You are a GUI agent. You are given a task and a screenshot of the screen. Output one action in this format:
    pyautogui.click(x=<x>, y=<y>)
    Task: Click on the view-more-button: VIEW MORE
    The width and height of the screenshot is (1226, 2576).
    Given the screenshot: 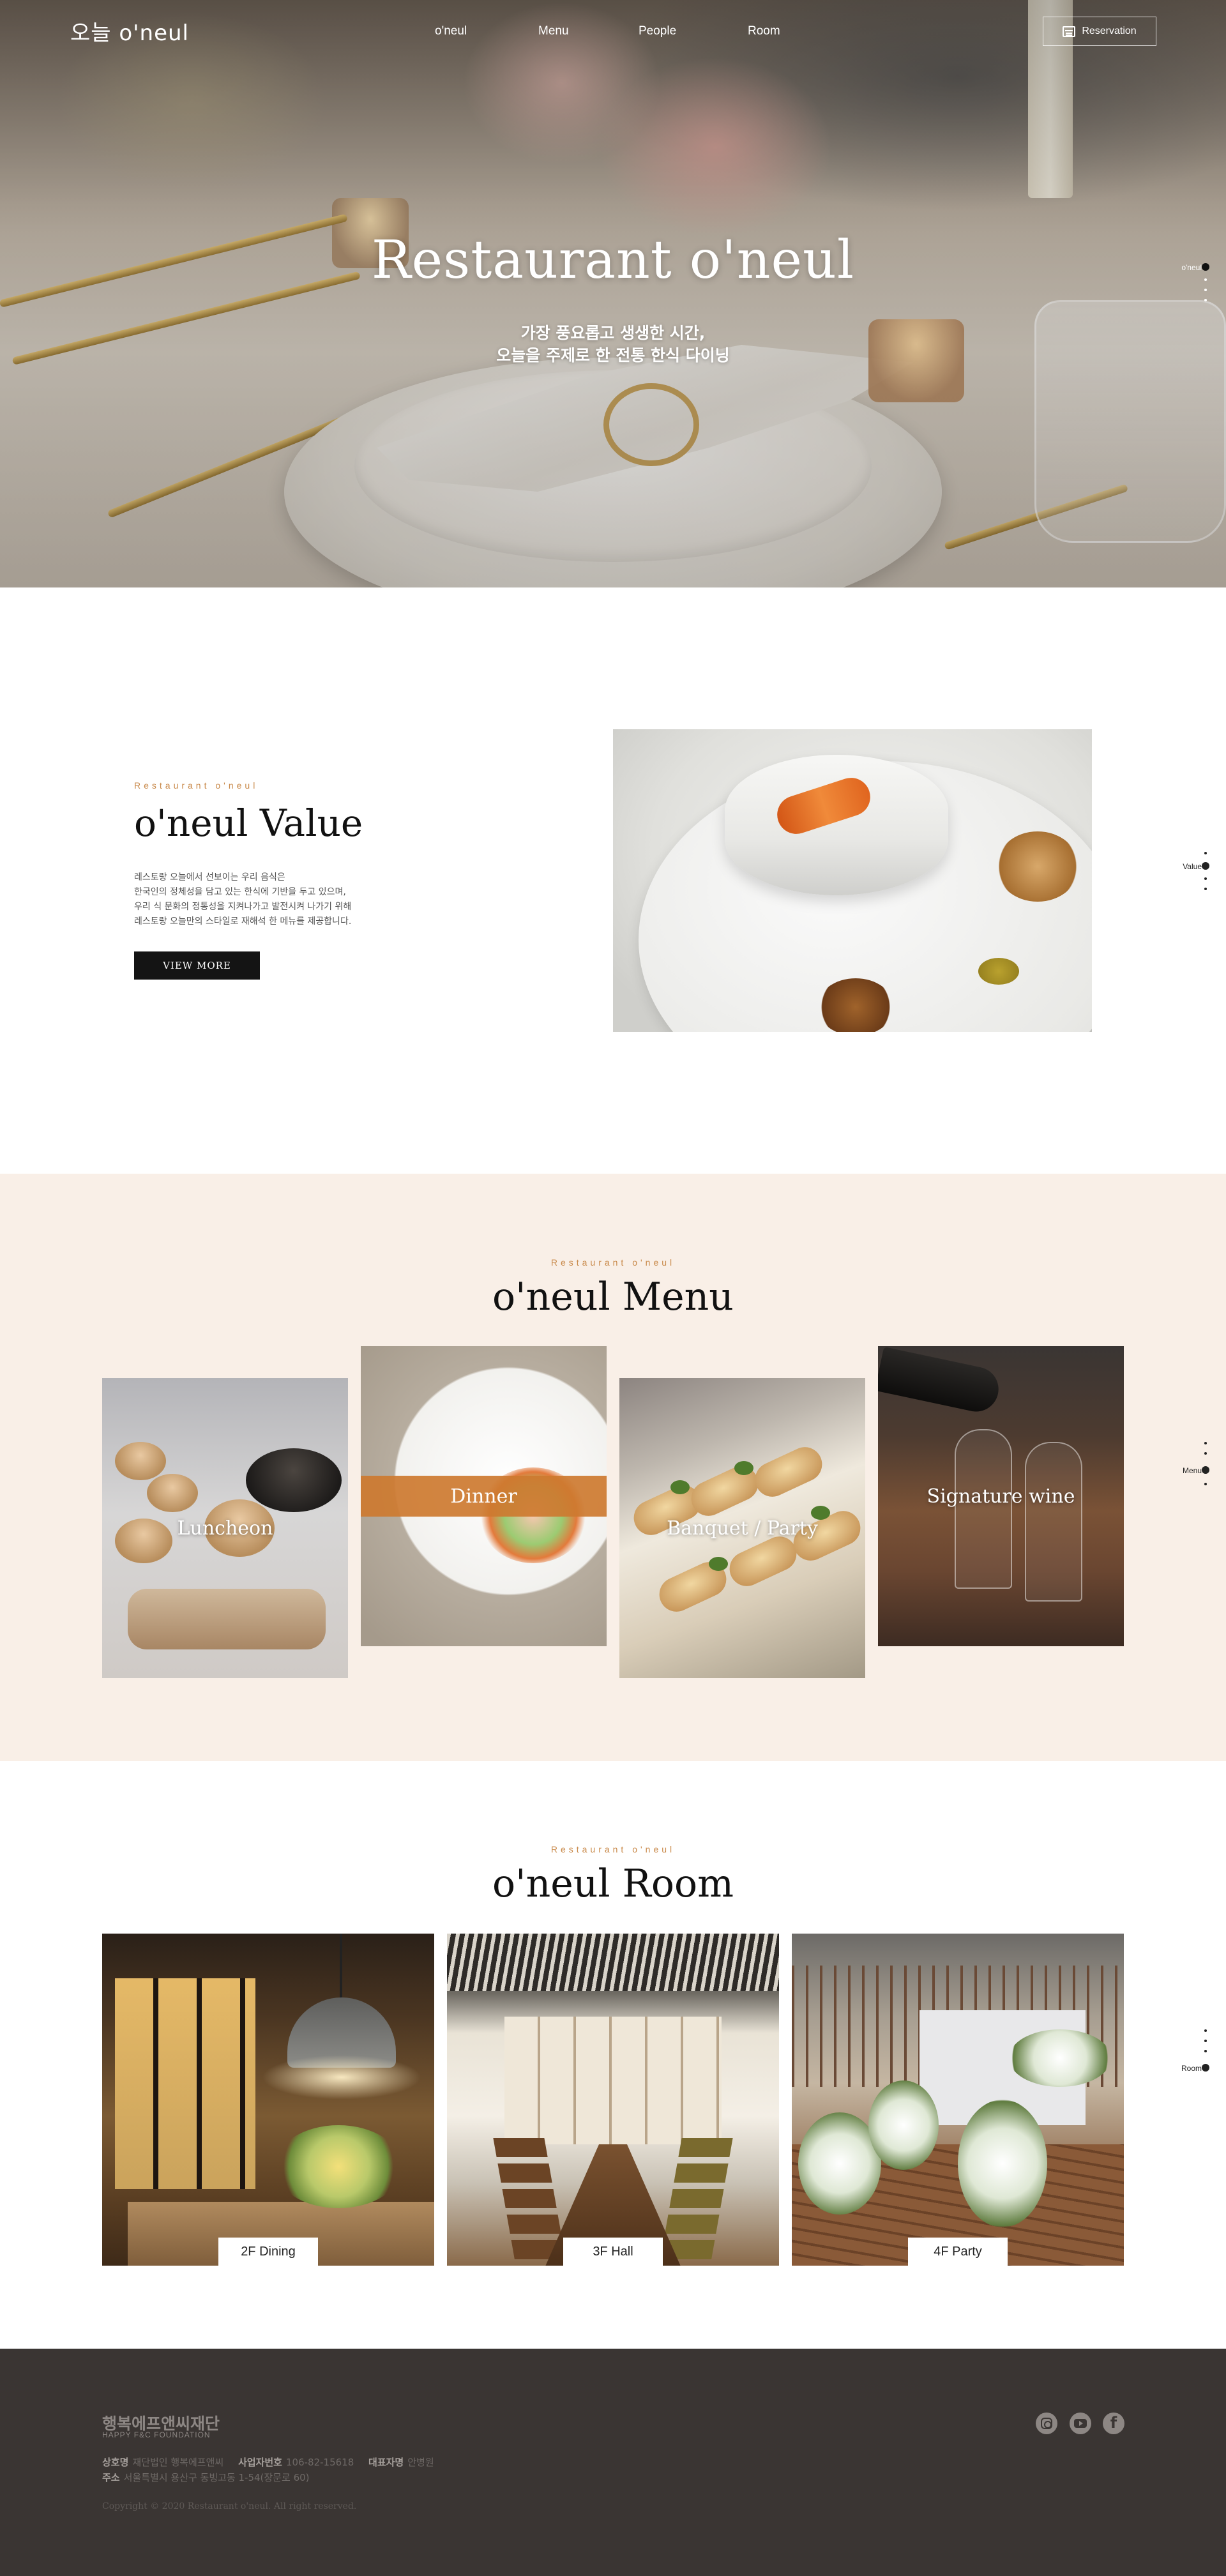 What is the action you would take?
    pyautogui.click(x=197, y=966)
    